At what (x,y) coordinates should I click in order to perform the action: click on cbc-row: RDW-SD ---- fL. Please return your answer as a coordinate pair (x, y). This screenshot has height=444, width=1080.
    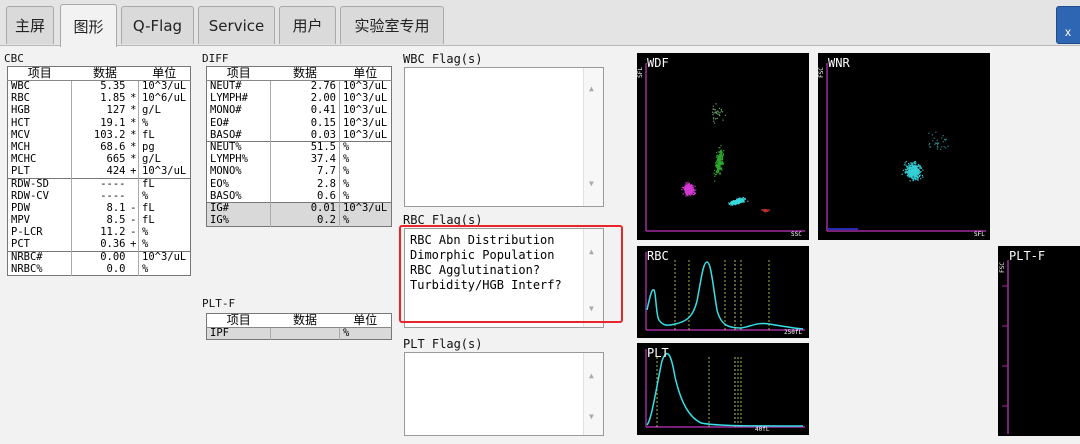
    Looking at the image, I should click on (99, 184).